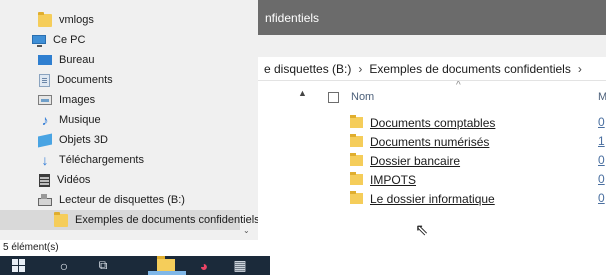  I want to click on pc-icon, so click(39, 40).